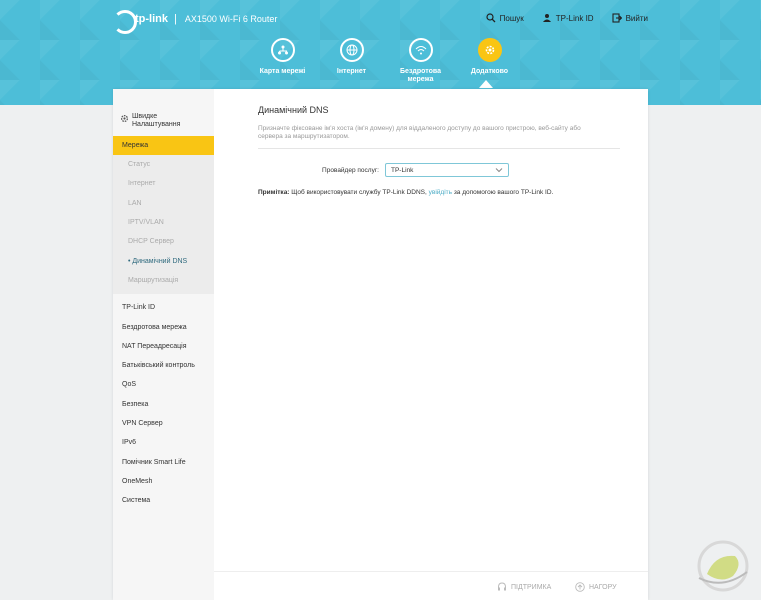  What do you see at coordinates (124, 118) in the screenshot?
I see `quick-setup-gear-icon` at bounding box center [124, 118].